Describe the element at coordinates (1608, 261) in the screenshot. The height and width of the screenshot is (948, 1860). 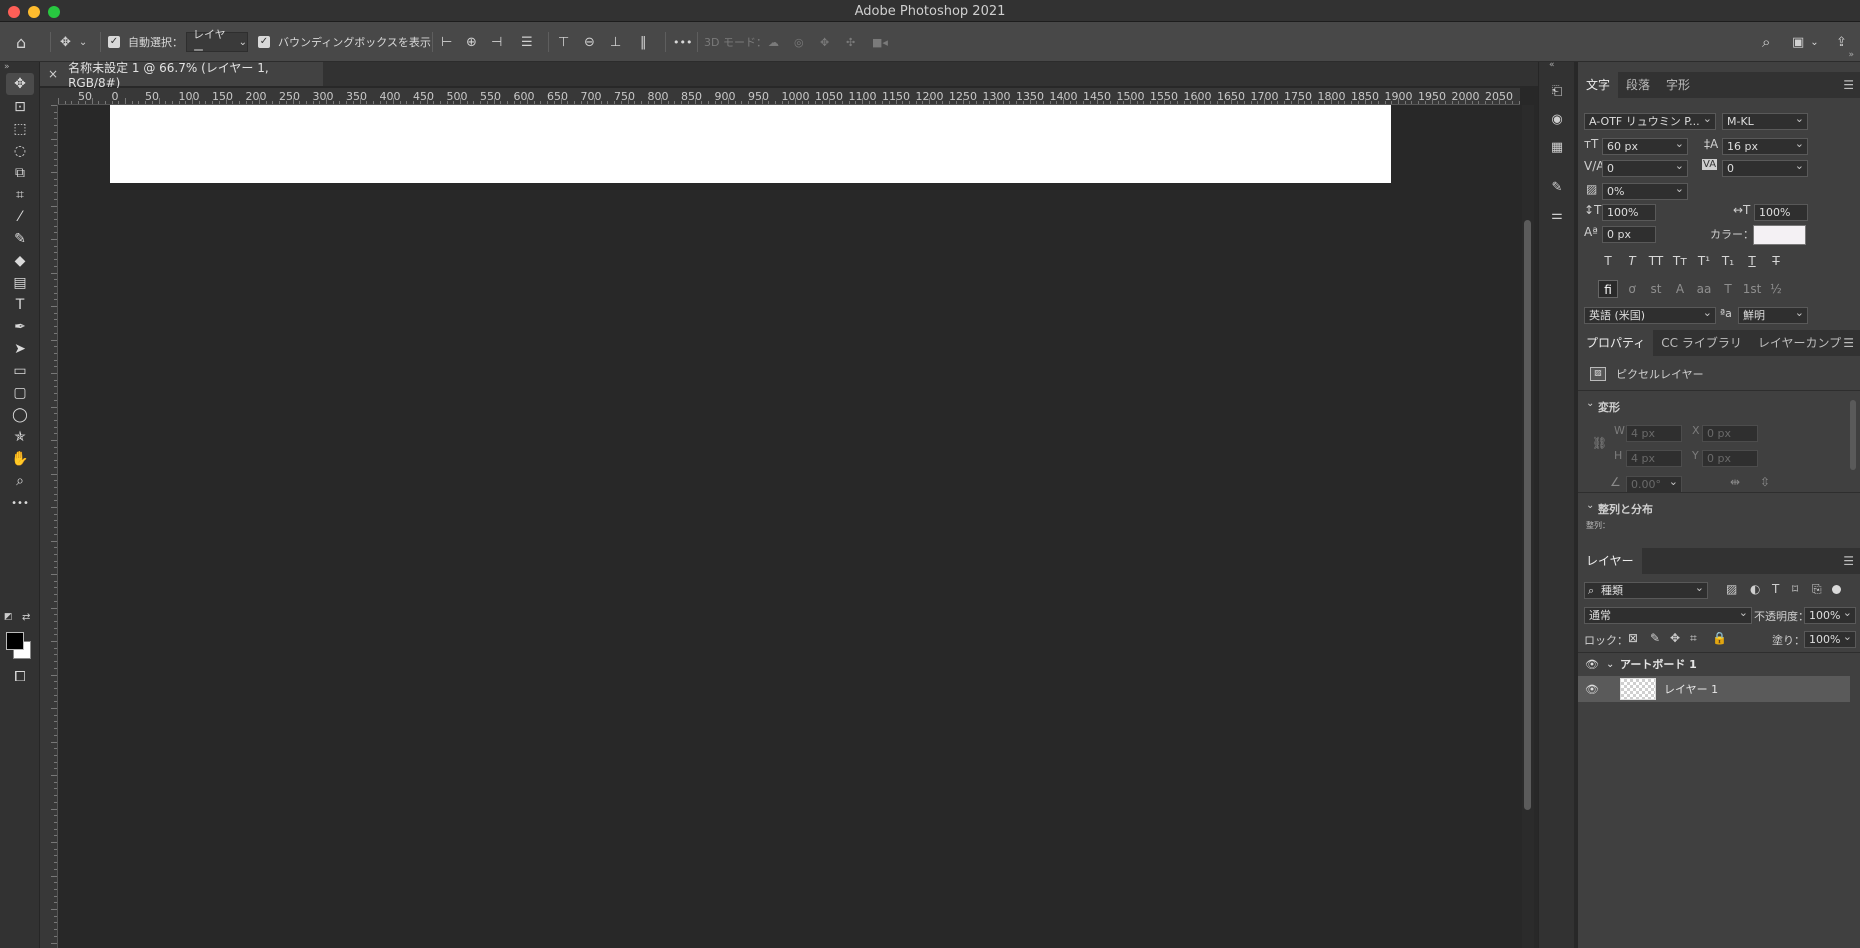
I see `text-style-button-0: T` at that location.